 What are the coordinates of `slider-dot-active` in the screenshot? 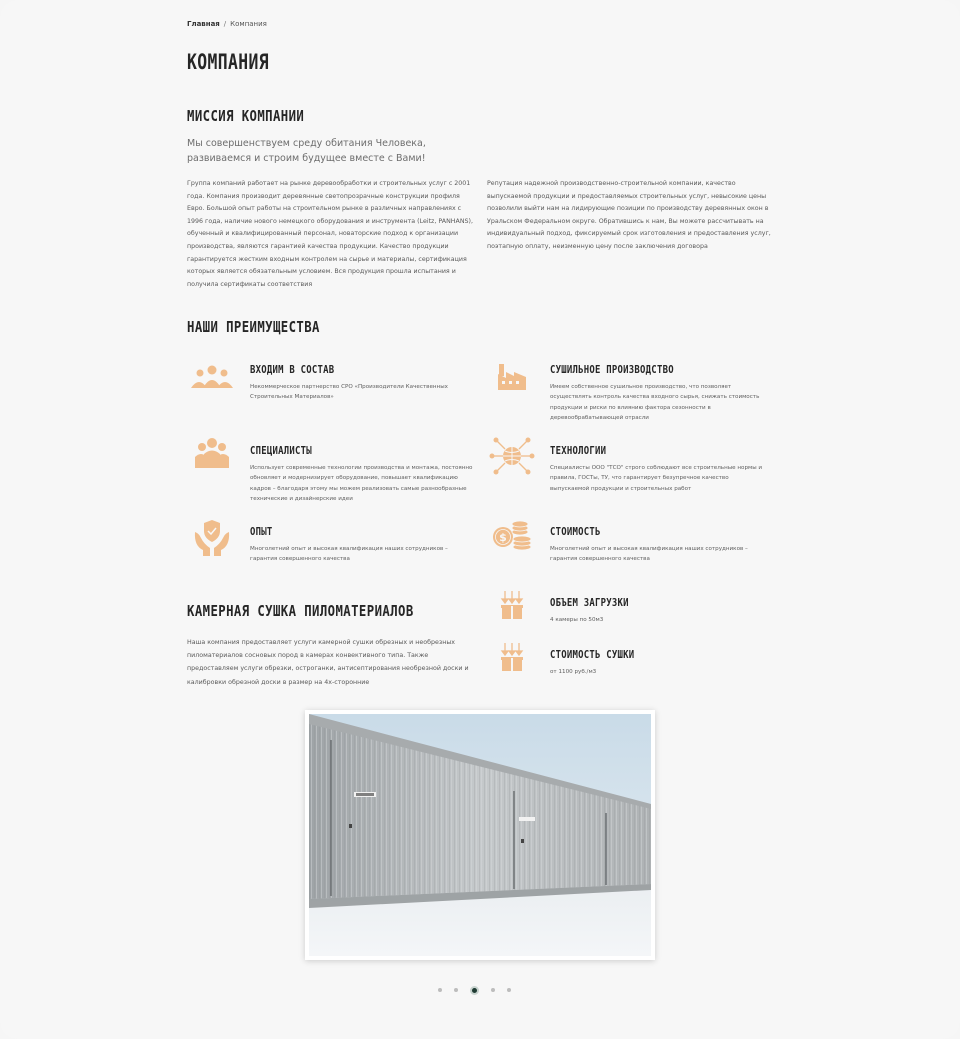 It's located at (474, 990).